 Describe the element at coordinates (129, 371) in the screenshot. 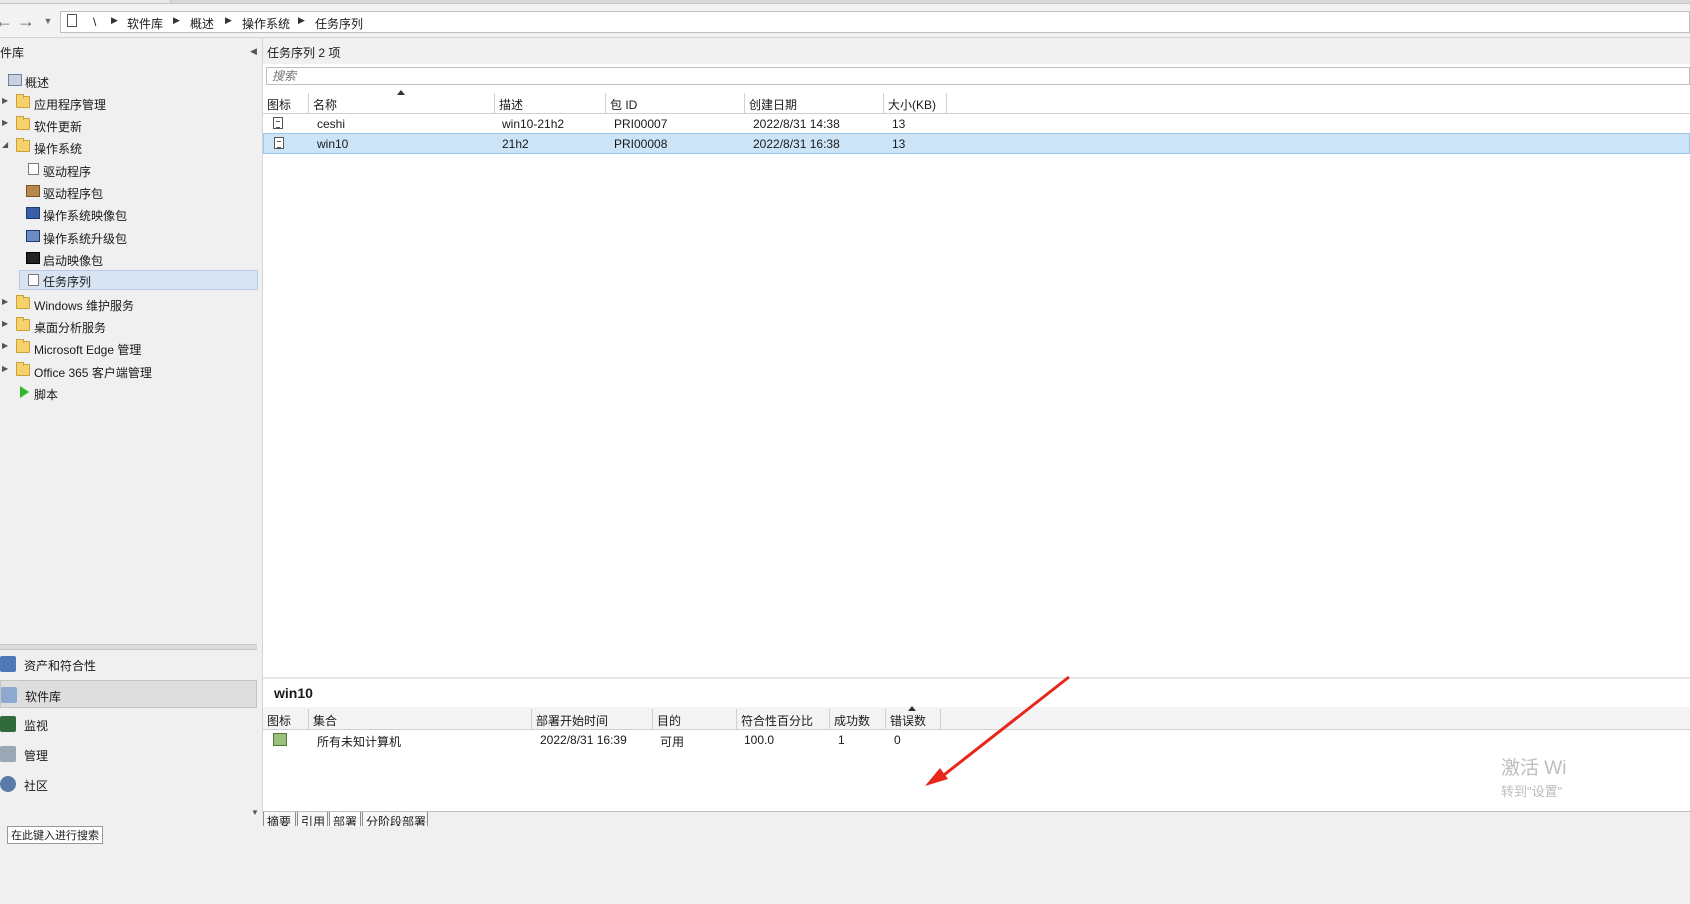

I see `tree-item-office365-management: ▶ Office 365 客户端管理` at that location.